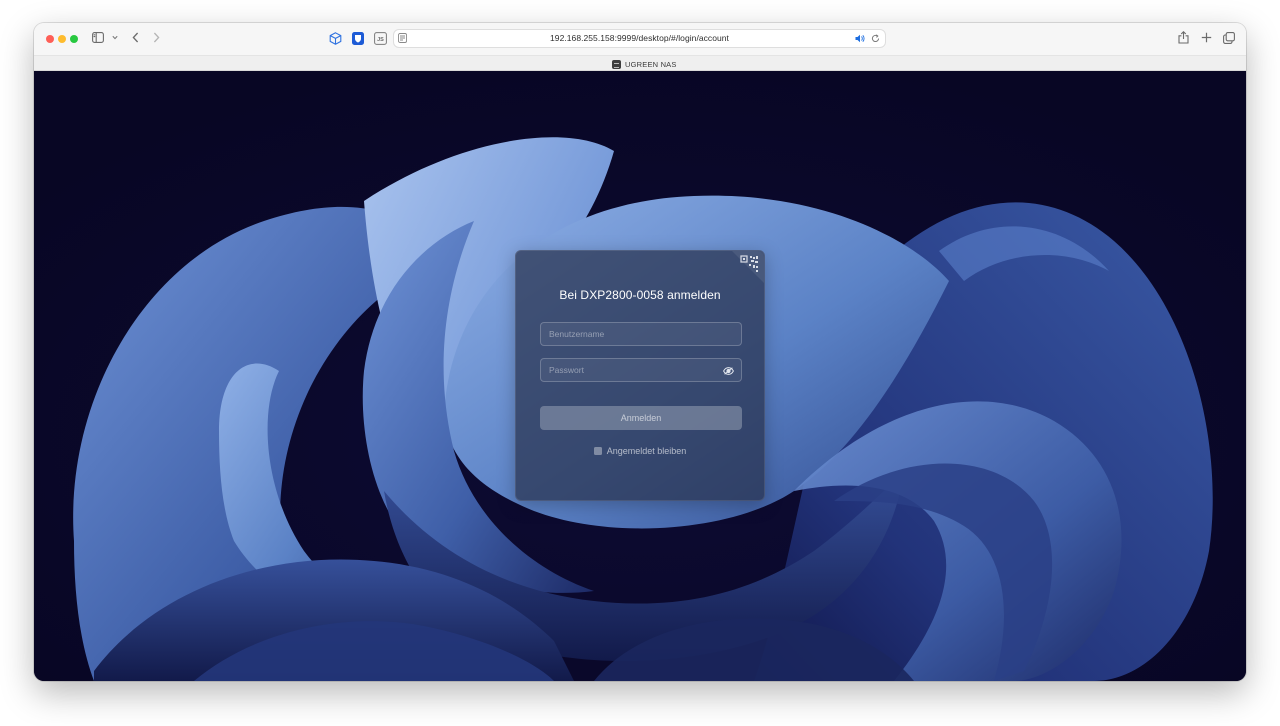 This screenshot has width=1280, height=726. What do you see at coordinates (640, 295) in the screenshot?
I see `login-title: Bei DXP2800-0058 anmelden` at bounding box center [640, 295].